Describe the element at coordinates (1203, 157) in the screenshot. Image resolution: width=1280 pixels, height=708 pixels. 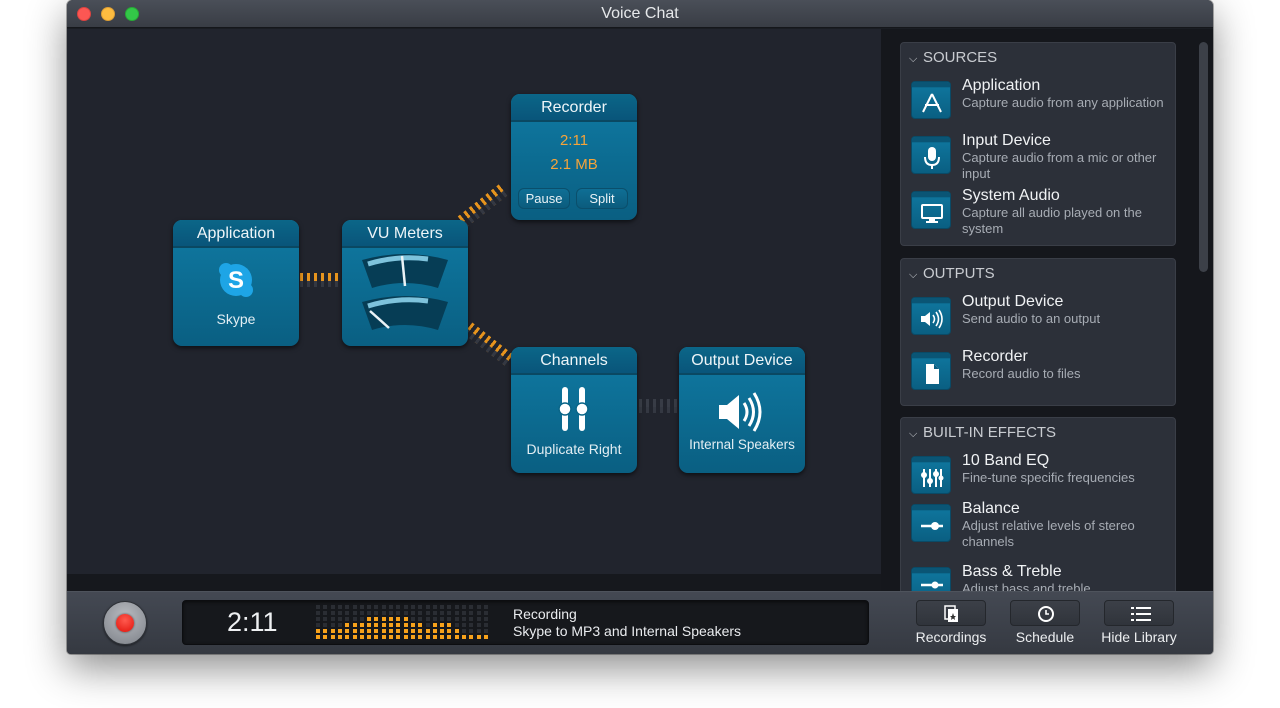
I see `library-scrollbar` at that location.